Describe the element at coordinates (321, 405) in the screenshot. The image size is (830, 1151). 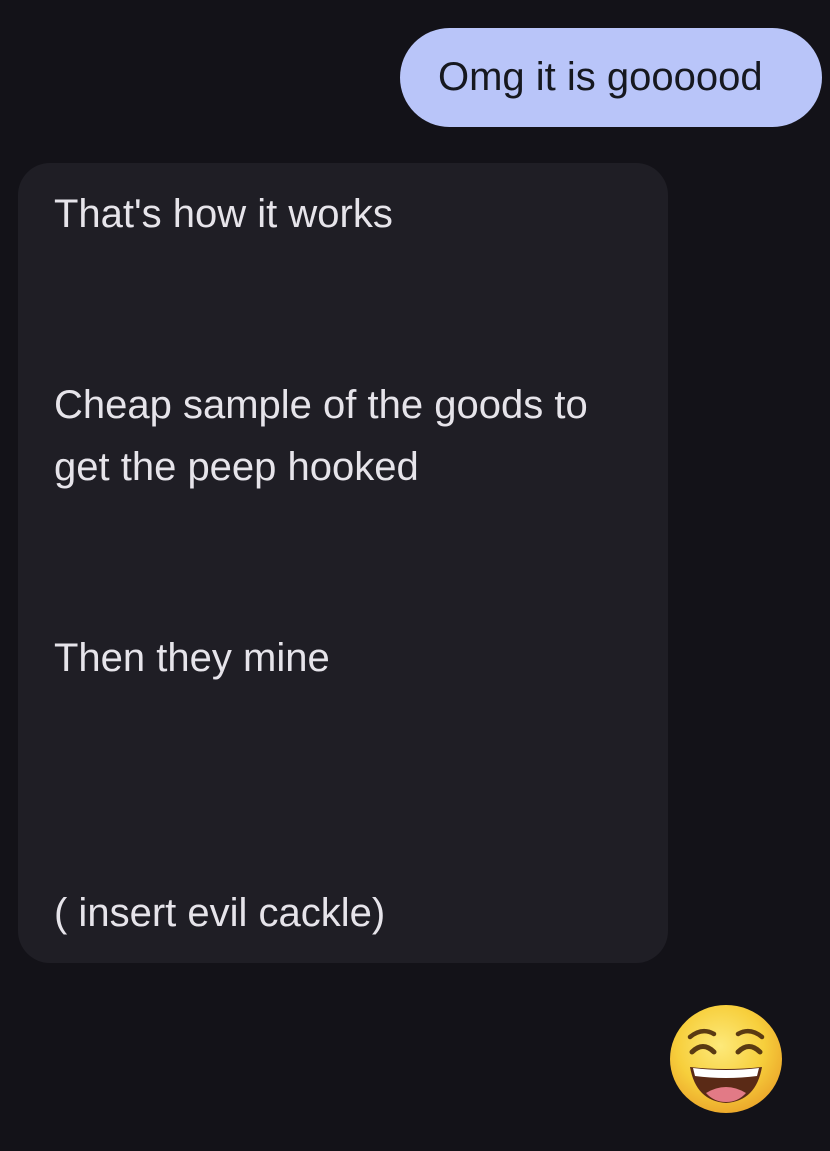
I see `received-message-line: Cheap sample of the goods to` at that location.